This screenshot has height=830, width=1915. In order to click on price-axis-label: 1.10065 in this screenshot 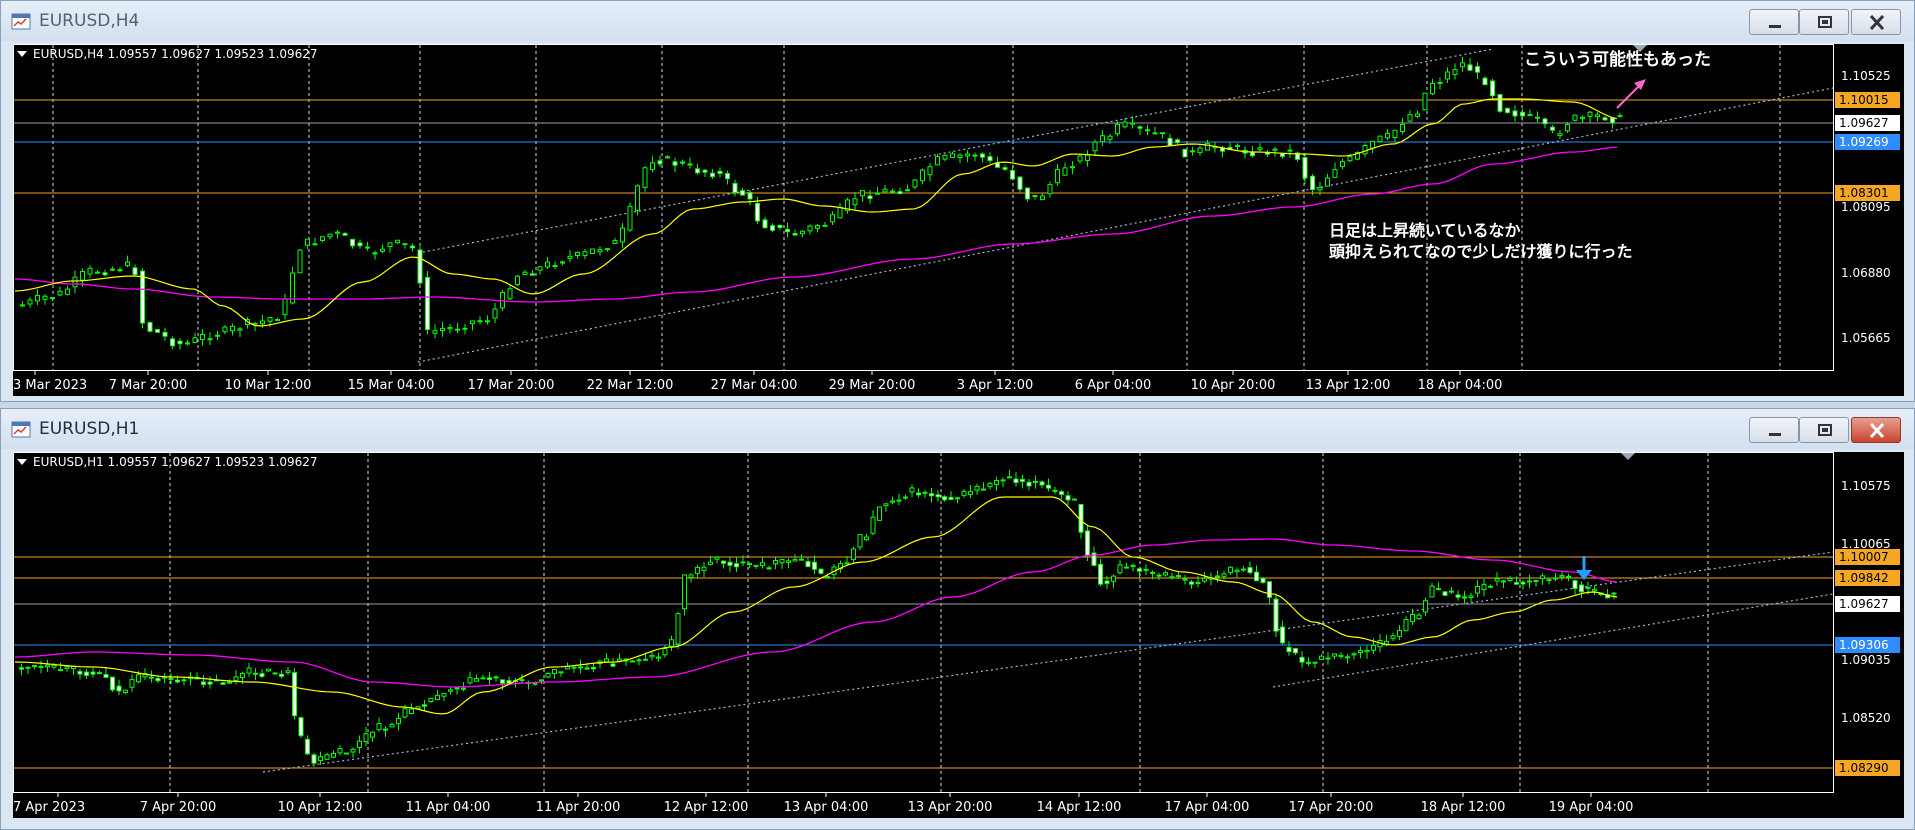, I will do `click(1866, 544)`.